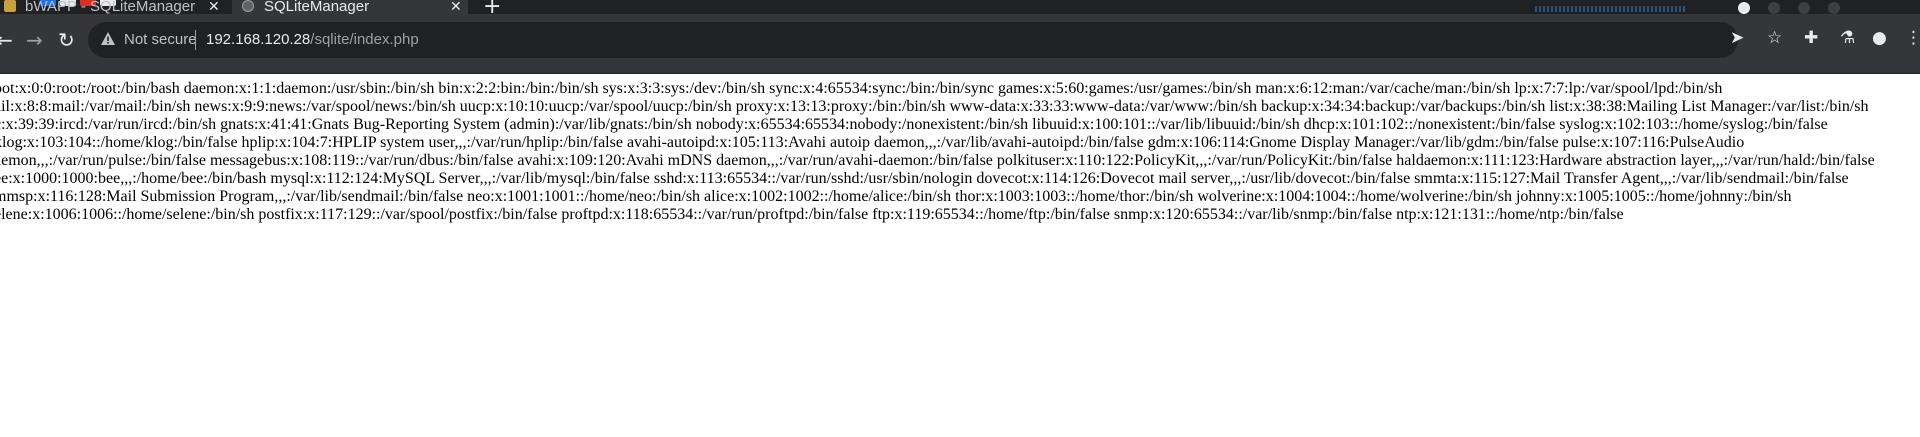  What do you see at coordinates (6, 40) in the screenshot?
I see `back-button: ←` at bounding box center [6, 40].